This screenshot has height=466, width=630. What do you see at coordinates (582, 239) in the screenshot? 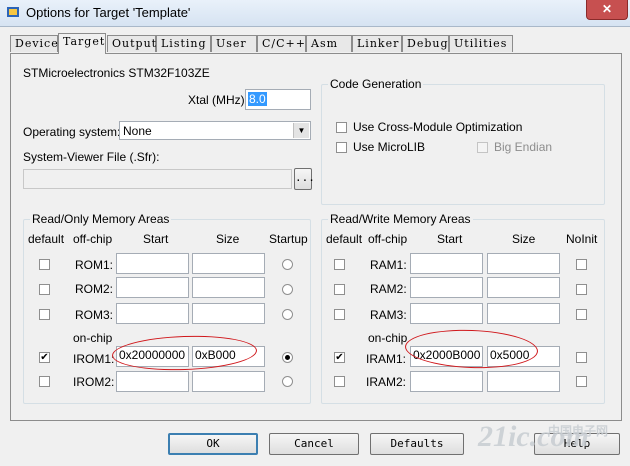
I see `ram-header-noinit: NoInit` at bounding box center [582, 239].